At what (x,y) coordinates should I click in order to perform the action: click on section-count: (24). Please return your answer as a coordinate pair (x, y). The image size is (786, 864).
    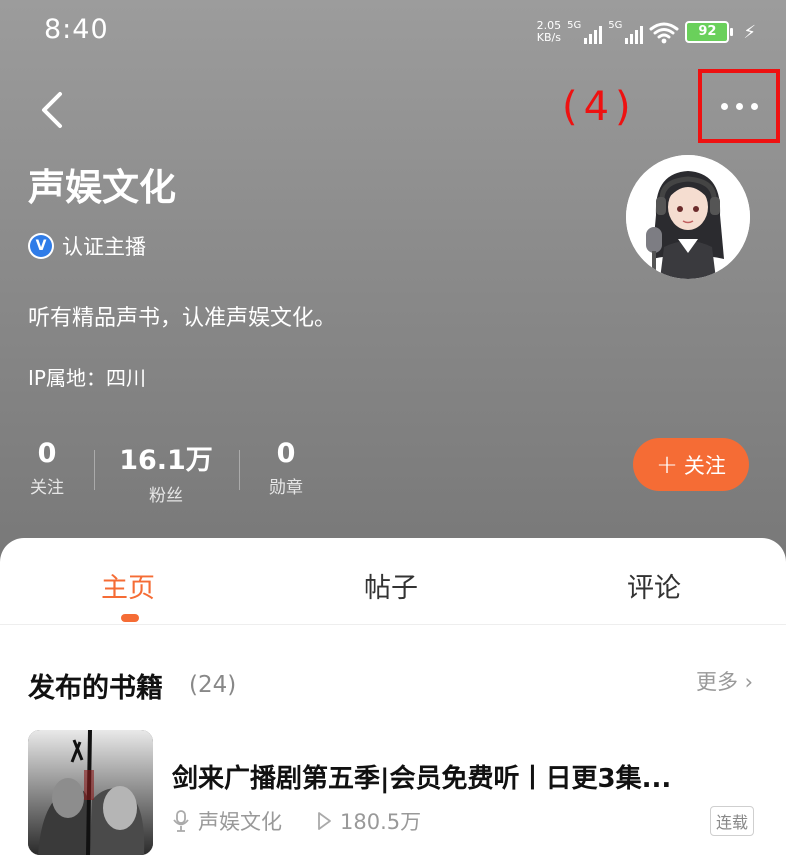
    Looking at the image, I should click on (213, 685).